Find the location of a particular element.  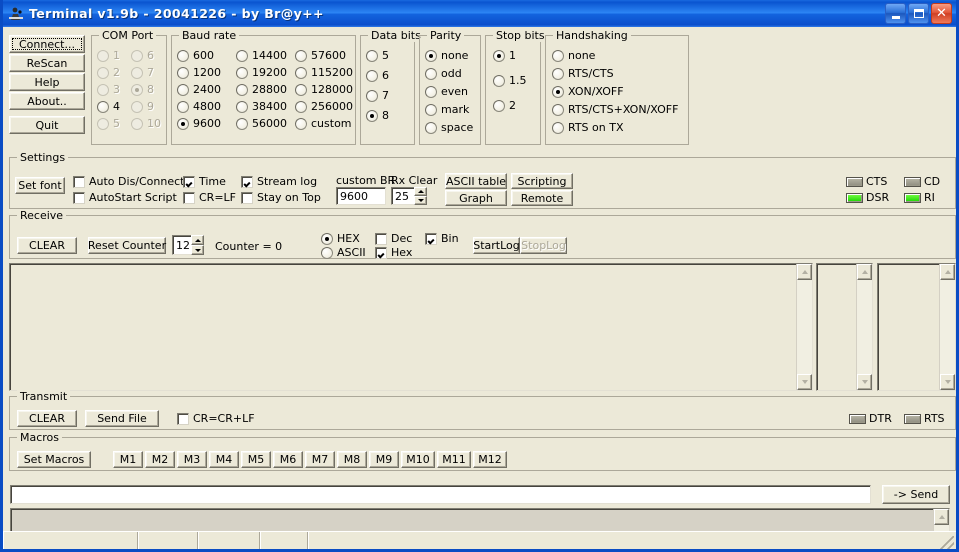

stop-bits-radio-1-5: 1.5 is located at coordinates (510, 80).